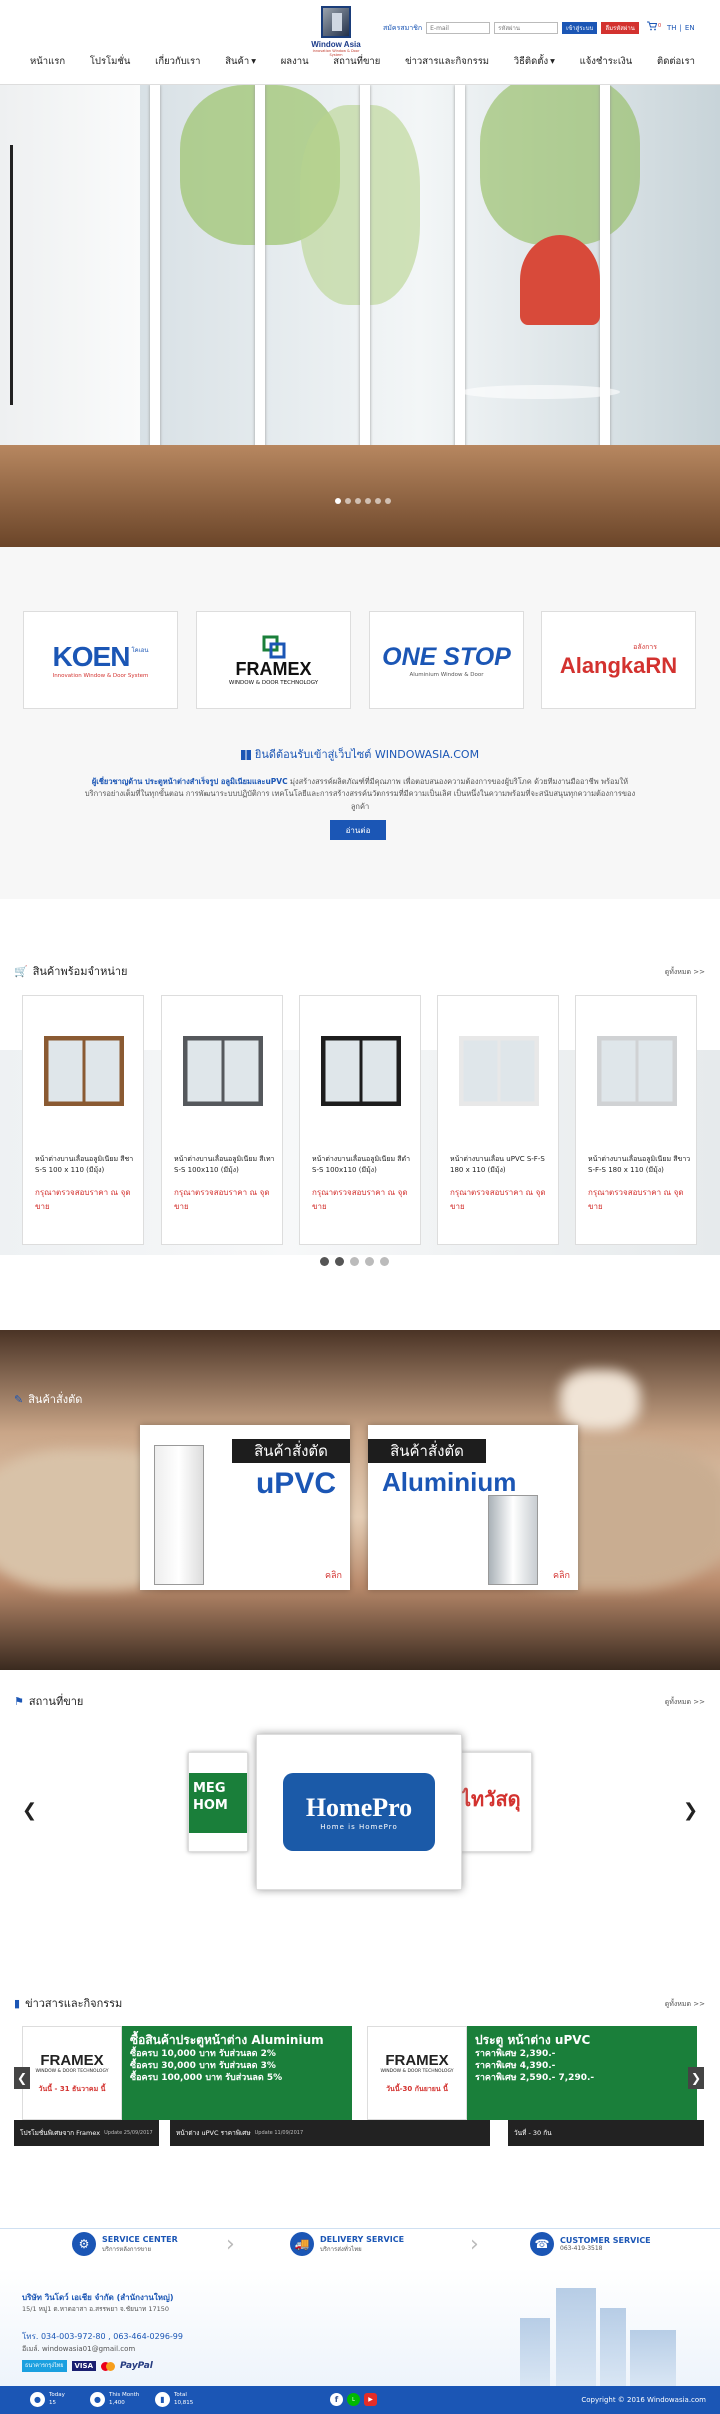 This screenshot has width=720, height=2414. I want to click on nav-label: ผลงาน, so click(294, 61).